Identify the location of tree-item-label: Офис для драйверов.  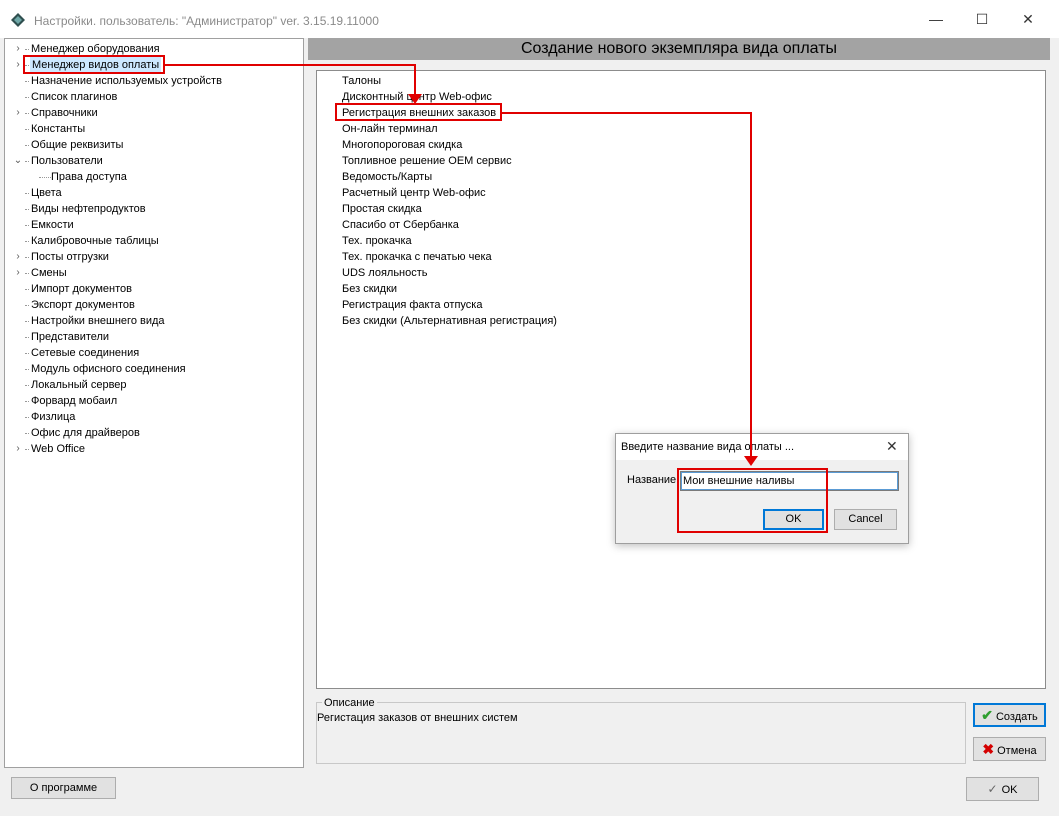
(85, 433).